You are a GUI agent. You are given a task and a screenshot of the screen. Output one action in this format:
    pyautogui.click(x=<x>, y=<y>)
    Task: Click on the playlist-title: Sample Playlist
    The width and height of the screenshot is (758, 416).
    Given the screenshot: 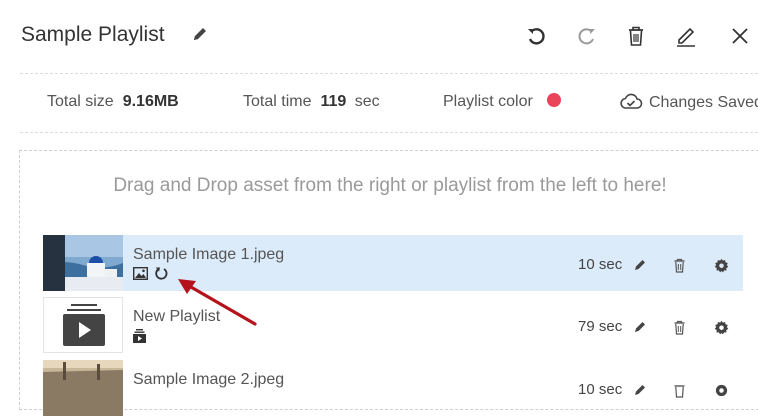 What is the action you would take?
    pyautogui.click(x=93, y=34)
    